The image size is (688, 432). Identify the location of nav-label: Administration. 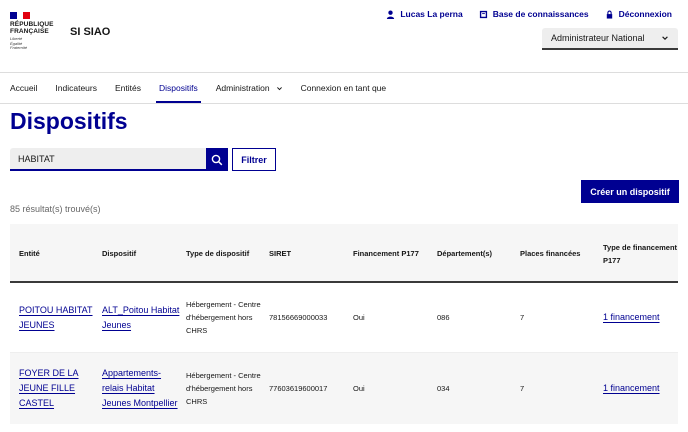
(242, 88).